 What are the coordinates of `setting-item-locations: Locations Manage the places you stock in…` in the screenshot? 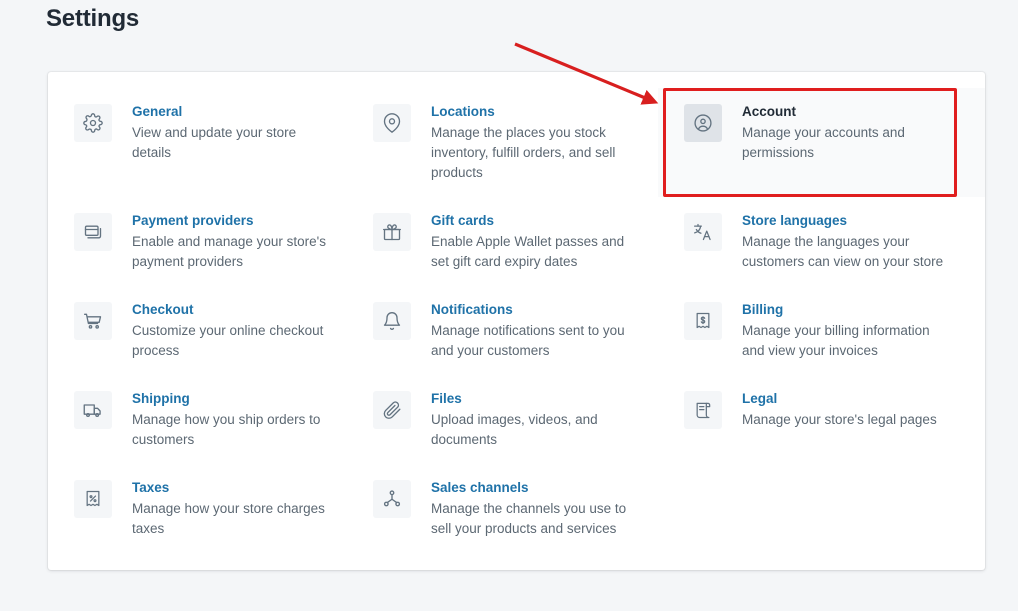 It's located at (502, 142).